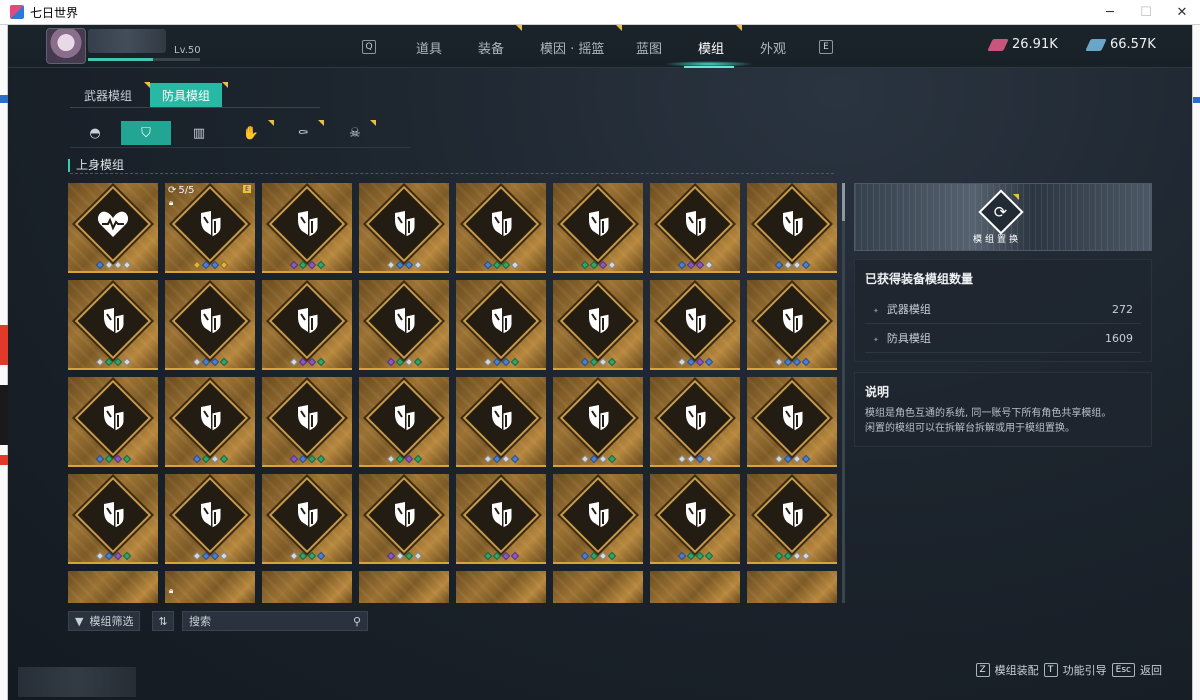 The height and width of the screenshot is (700, 1200). What do you see at coordinates (988, 413) in the screenshot?
I see `description-line: 模组是角色互通的系统, 同一账号下所有角色共享模组。` at bounding box center [988, 413].